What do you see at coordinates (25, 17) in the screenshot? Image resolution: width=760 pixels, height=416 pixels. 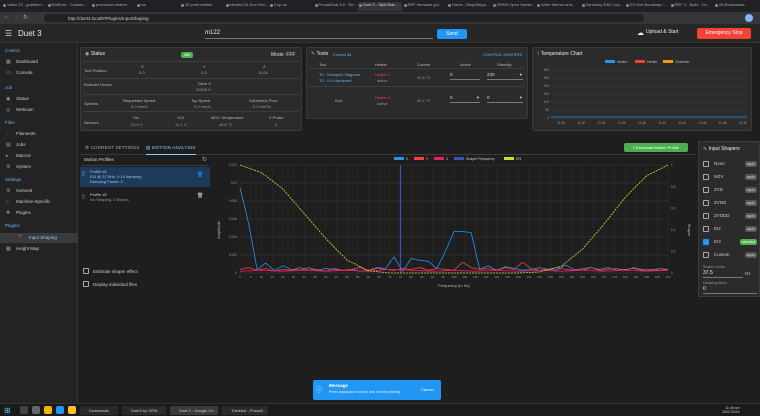 I see `reload-icon: ↻` at bounding box center [25, 17].